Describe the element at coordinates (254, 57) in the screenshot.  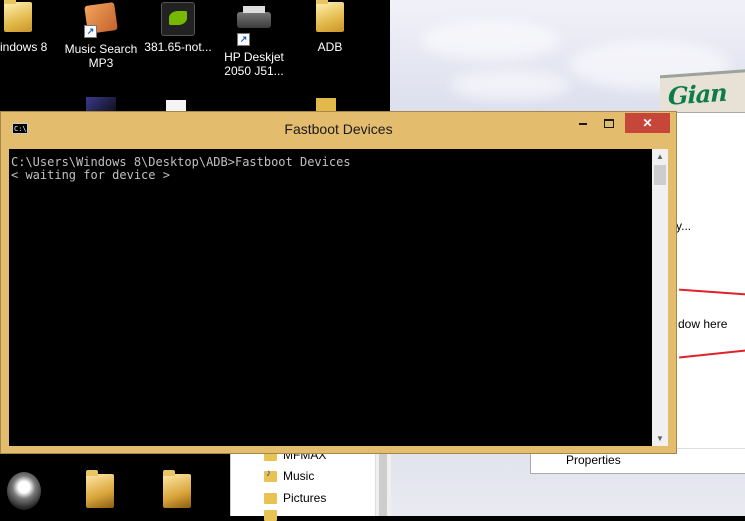
I see `desktop-icon-label: HP Deskjet` at that location.